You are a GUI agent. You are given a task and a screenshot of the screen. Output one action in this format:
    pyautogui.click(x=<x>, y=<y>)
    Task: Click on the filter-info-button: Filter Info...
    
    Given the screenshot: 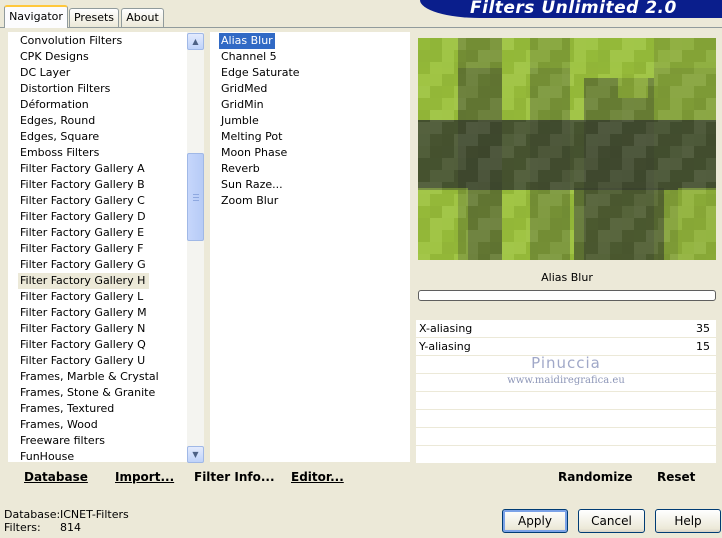 What is the action you would take?
    pyautogui.click(x=234, y=477)
    